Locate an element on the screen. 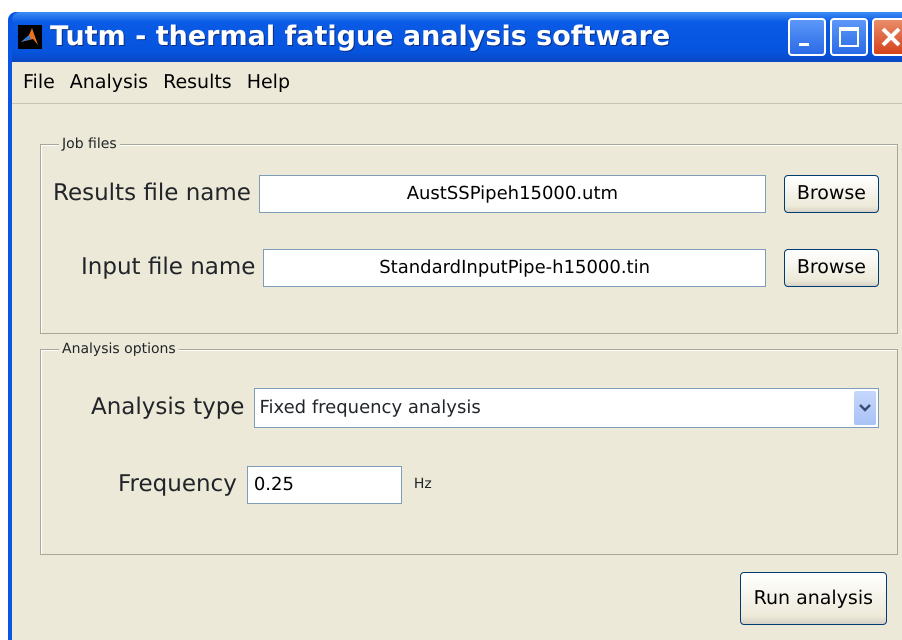 The image size is (902, 640). minimize-button is located at coordinates (807, 37).